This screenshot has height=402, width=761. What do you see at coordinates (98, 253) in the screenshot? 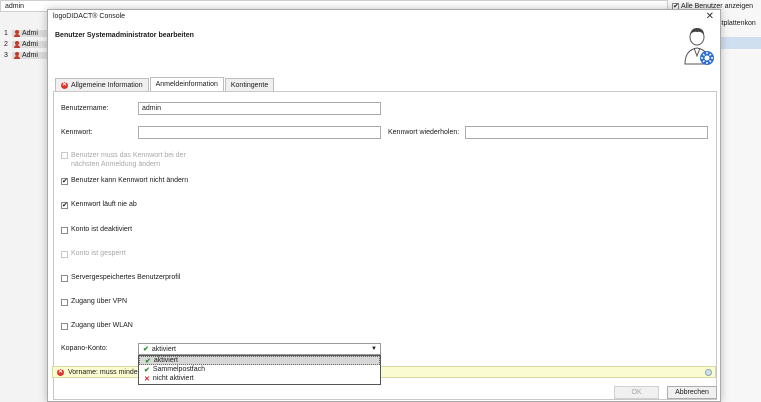
I see `option-label: Konto ist gesperrt` at bounding box center [98, 253].